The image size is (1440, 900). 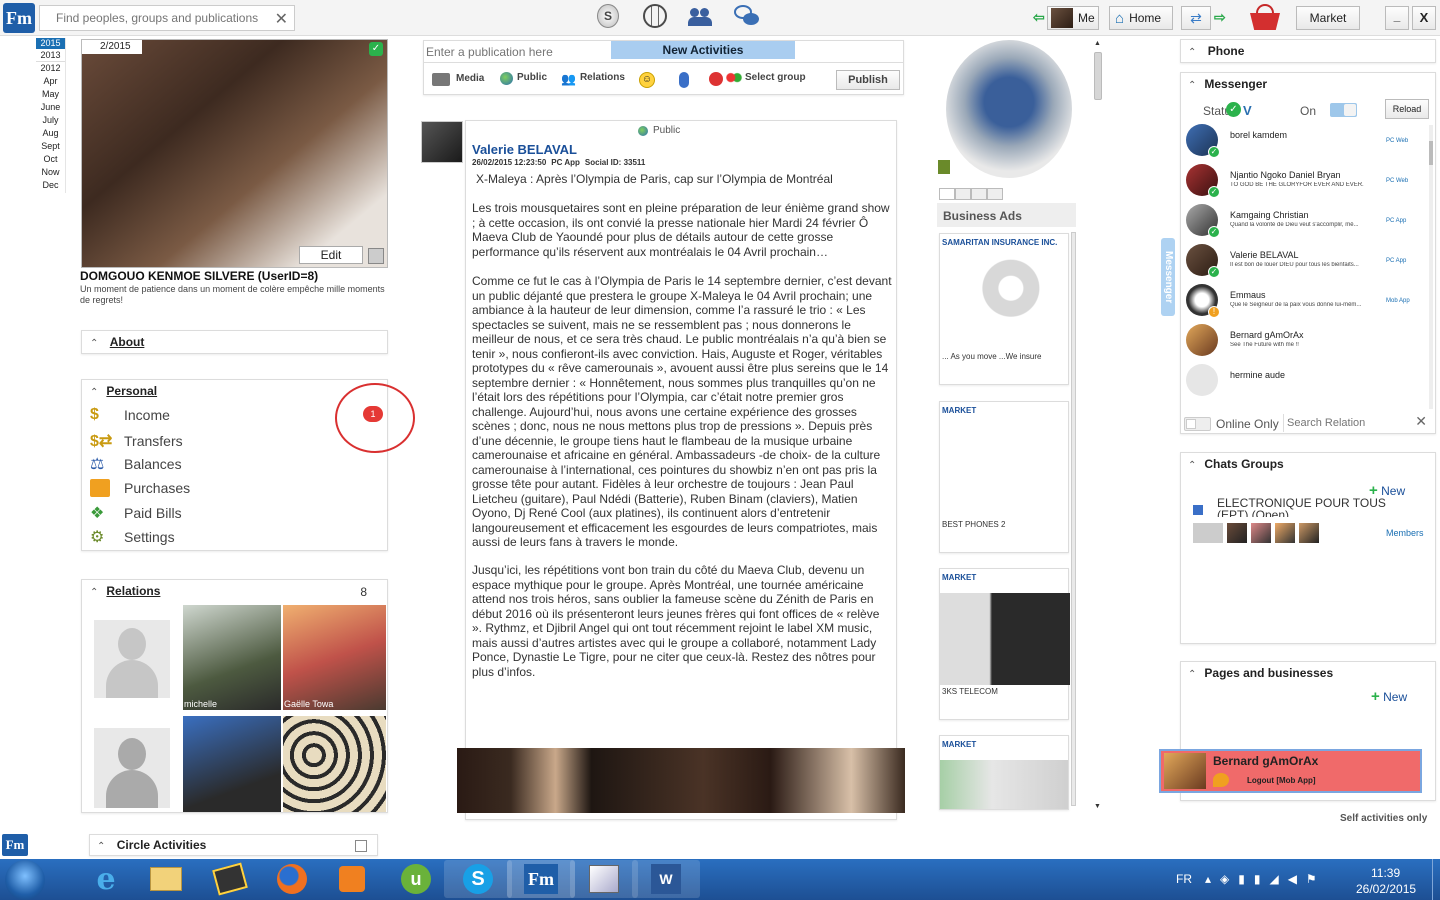 What do you see at coordinates (230, 879) in the screenshot?
I see `app-taskbar-icon` at bounding box center [230, 879].